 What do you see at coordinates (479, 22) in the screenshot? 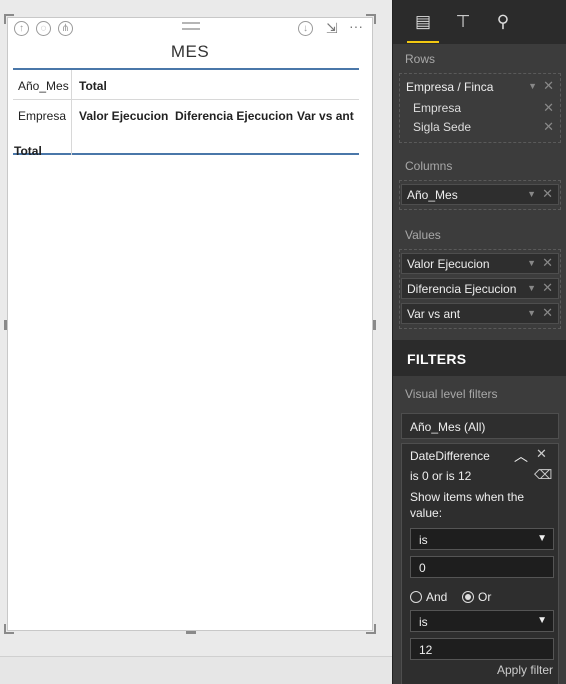
I see `pane-tab-bar: ▤ ⊤ ⚲` at bounding box center [479, 22].